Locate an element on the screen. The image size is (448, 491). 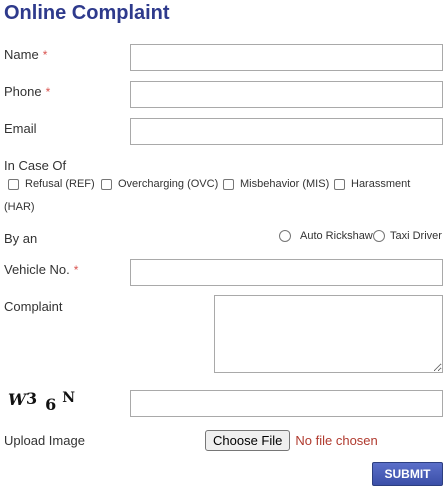
complaint-textarea is located at coordinates (328, 334).